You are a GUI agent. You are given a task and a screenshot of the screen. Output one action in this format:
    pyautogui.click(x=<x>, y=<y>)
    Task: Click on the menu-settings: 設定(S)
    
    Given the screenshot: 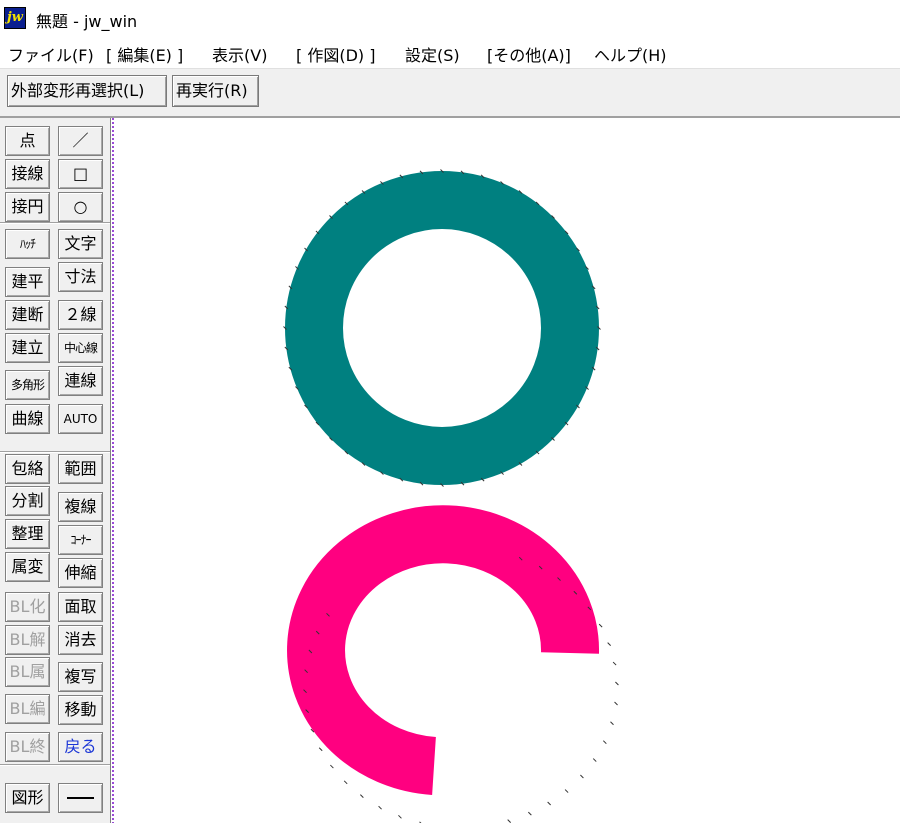 What is the action you would take?
    pyautogui.click(x=432, y=54)
    